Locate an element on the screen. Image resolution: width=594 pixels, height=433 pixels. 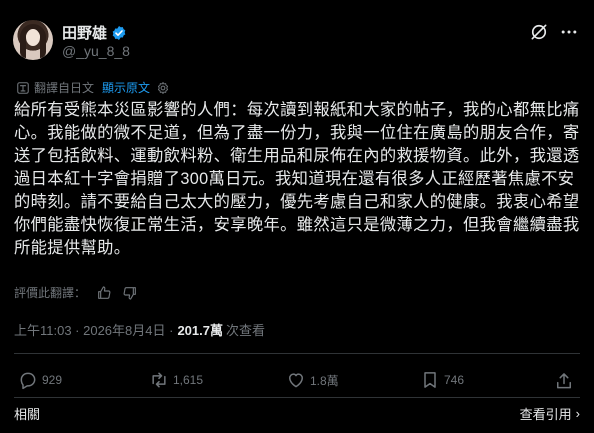
translated-from-label: 翻譯自日文 is located at coordinates (64, 88).